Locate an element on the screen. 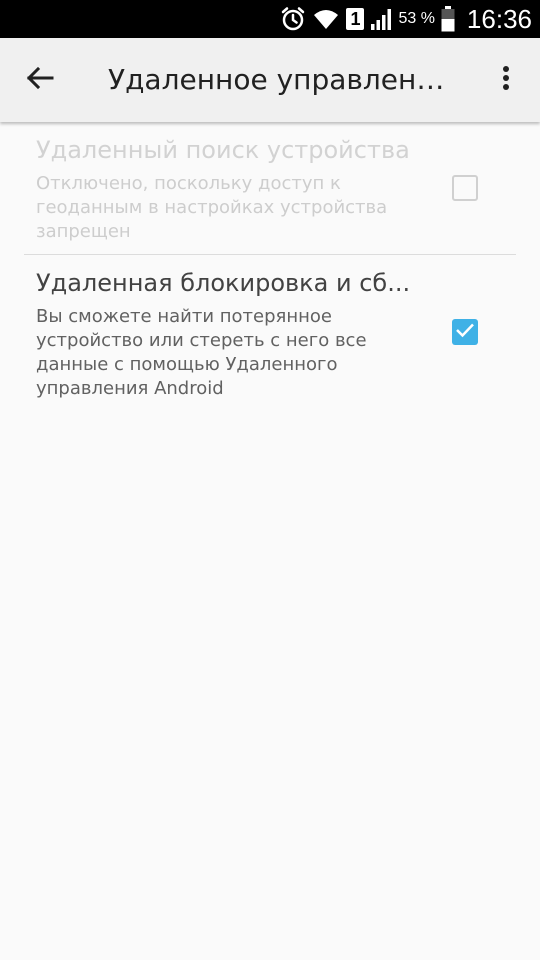 This screenshot has width=540, height=960. overflow-menu-button is located at coordinates (506, 80).